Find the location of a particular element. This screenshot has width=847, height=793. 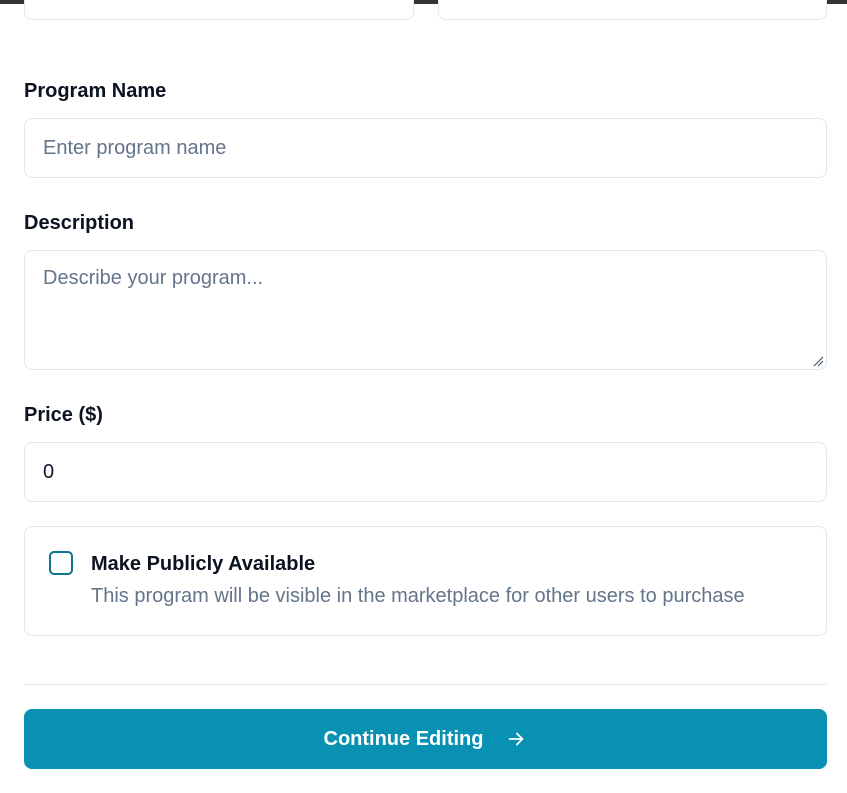

continue-editing-label: Continue Editing is located at coordinates (403, 738).